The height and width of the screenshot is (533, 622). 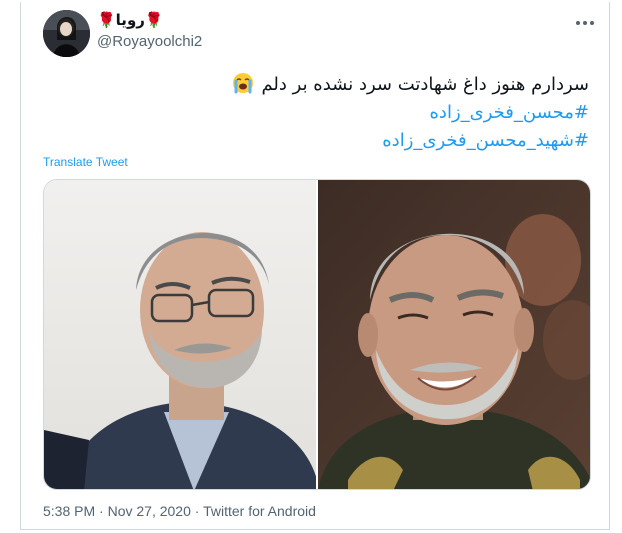 What do you see at coordinates (324, 141) in the screenshot?
I see `hashtag-link-2: #شهید_محسن_فخری_زاده` at bounding box center [324, 141].